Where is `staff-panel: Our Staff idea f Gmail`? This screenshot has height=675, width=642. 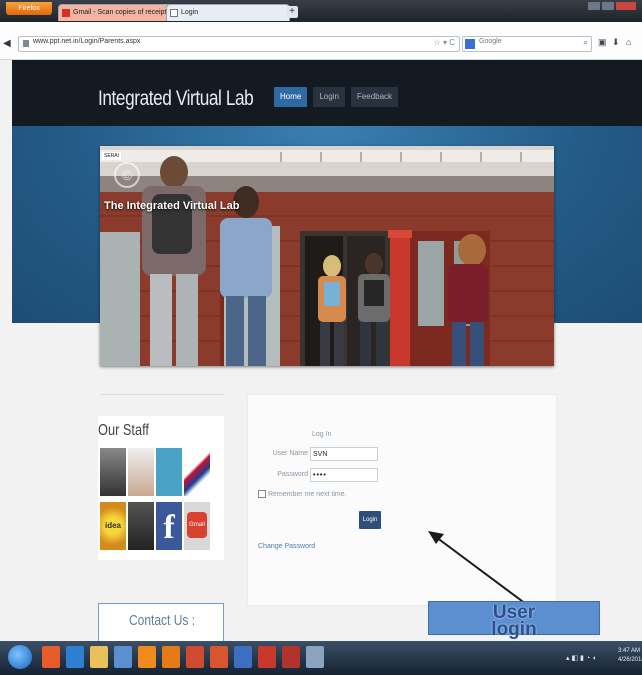 staff-panel: Our Staff idea f Gmail is located at coordinates (161, 488).